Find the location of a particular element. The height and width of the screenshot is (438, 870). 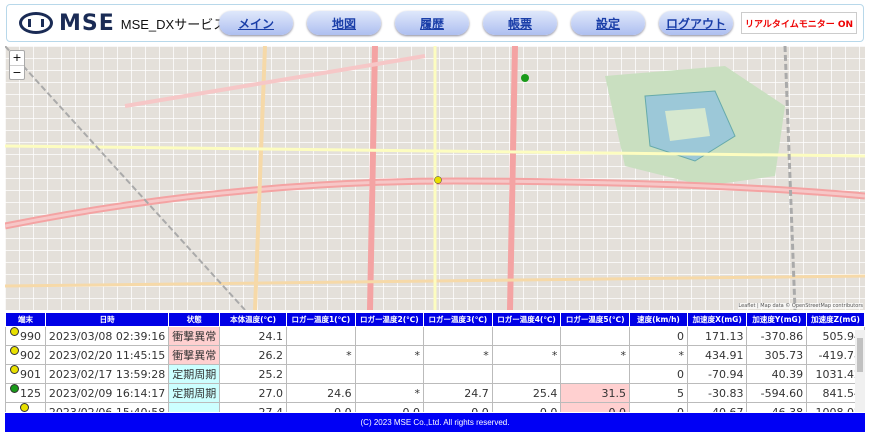

value-cell: 25.4 is located at coordinates (526, 393).